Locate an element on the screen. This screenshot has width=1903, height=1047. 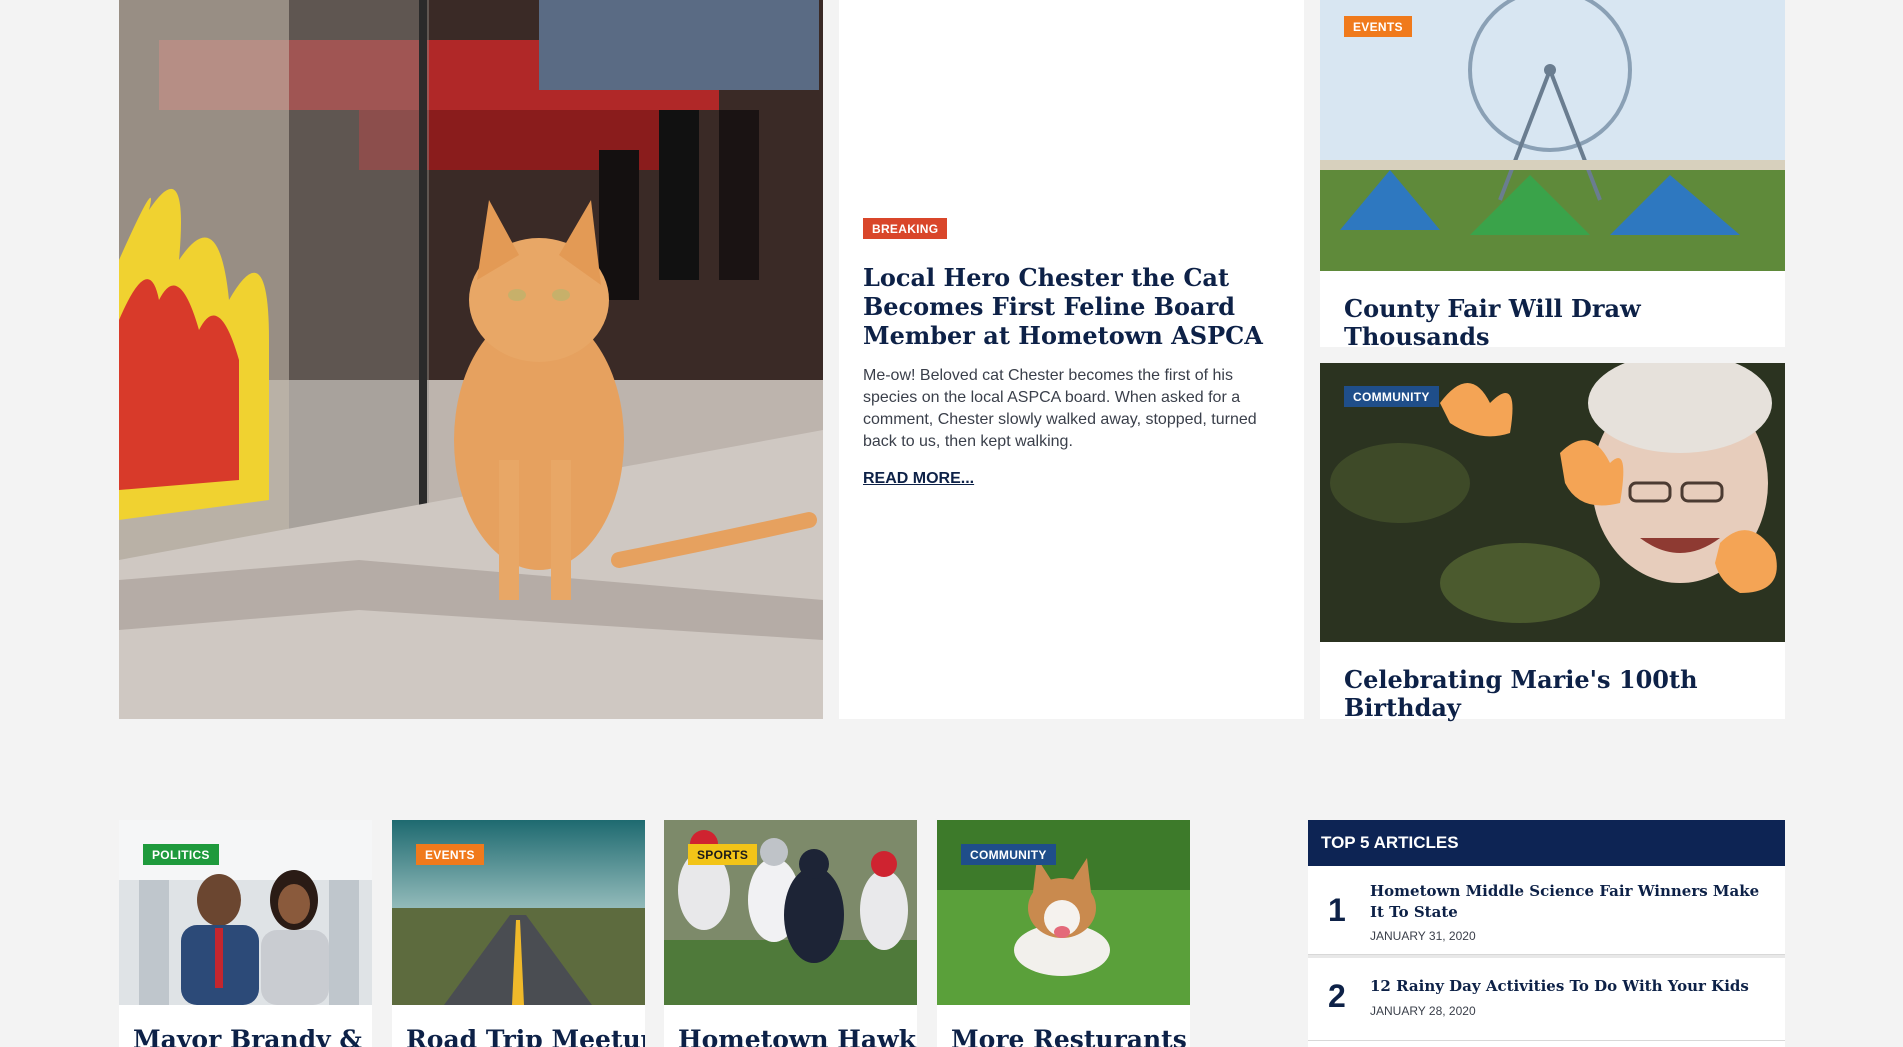
article-date: JANUARY 28, 2020 is located at coordinates (1423, 1011).